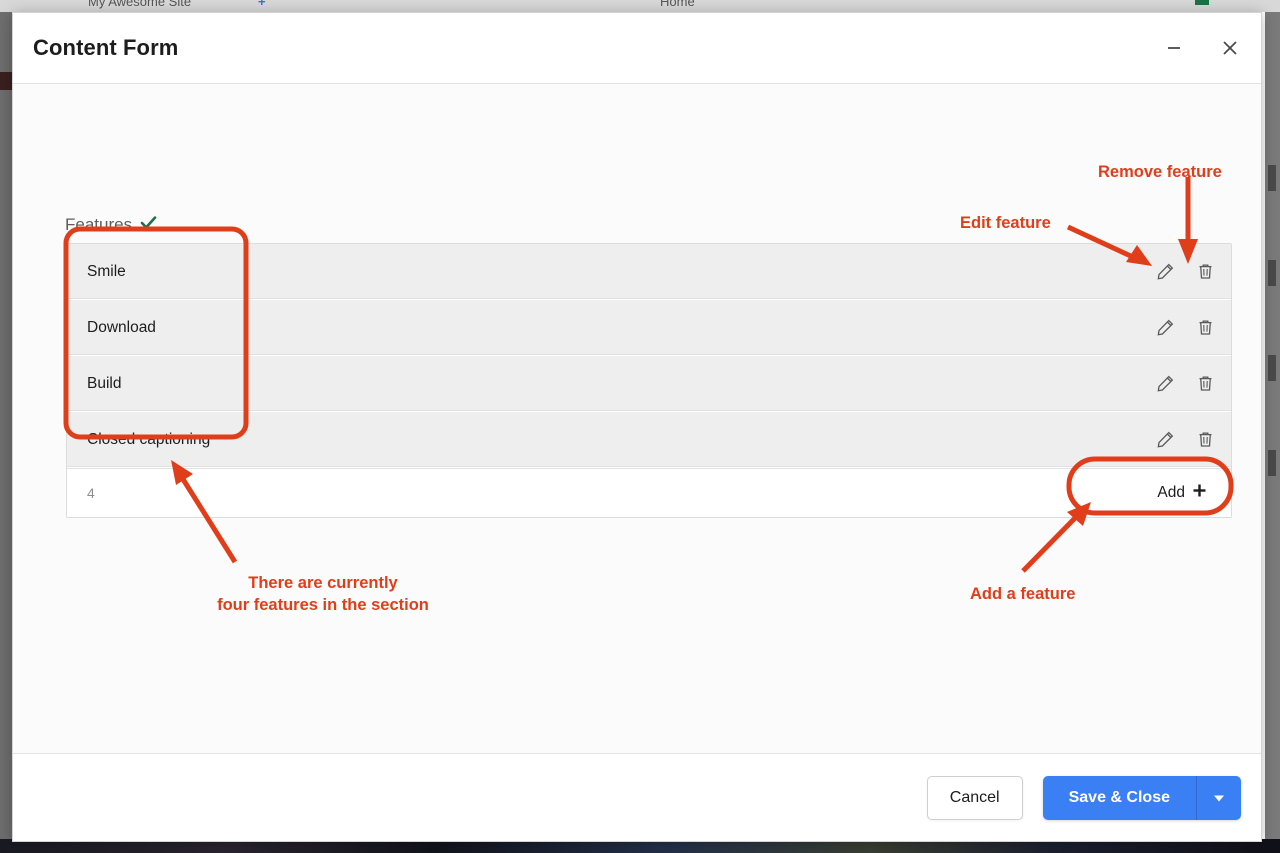 The image size is (1280, 853). What do you see at coordinates (974, 797) in the screenshot?
I see `cancel-button: Cancel` at bounding box center [974, 797].